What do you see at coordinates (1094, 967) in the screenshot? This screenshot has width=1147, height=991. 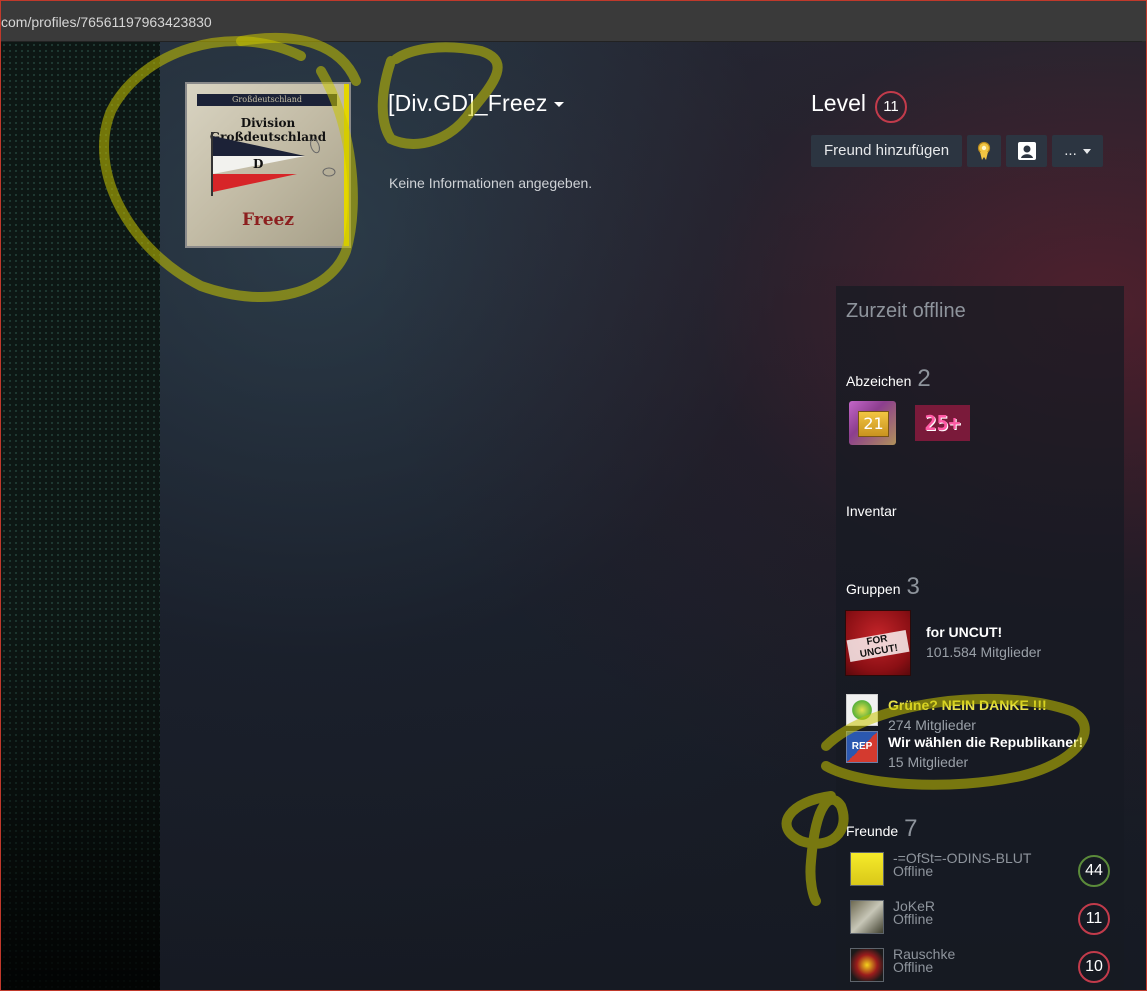 I see `friend-level-badge: 10` at bounding box center [1094, 967].